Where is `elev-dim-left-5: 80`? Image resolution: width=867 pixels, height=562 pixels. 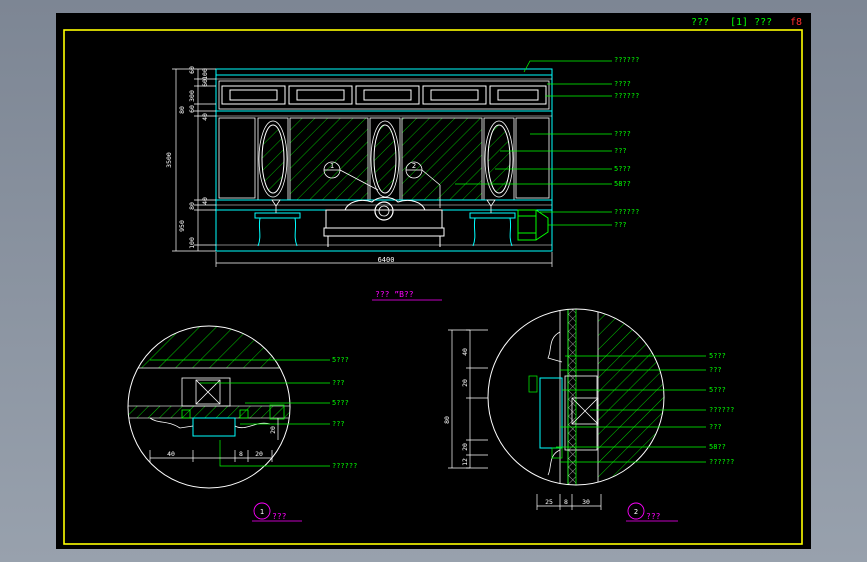
elev-dim-left-5: 80 is located at coordinates (182, 110).